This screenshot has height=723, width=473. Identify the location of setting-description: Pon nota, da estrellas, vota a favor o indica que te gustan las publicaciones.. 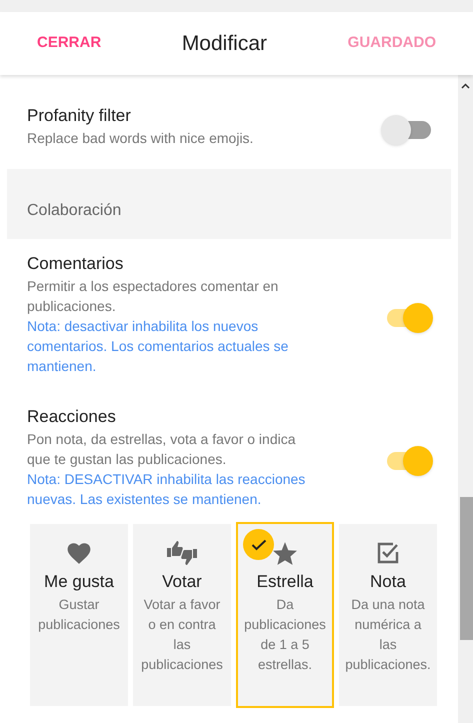
(161, 449).